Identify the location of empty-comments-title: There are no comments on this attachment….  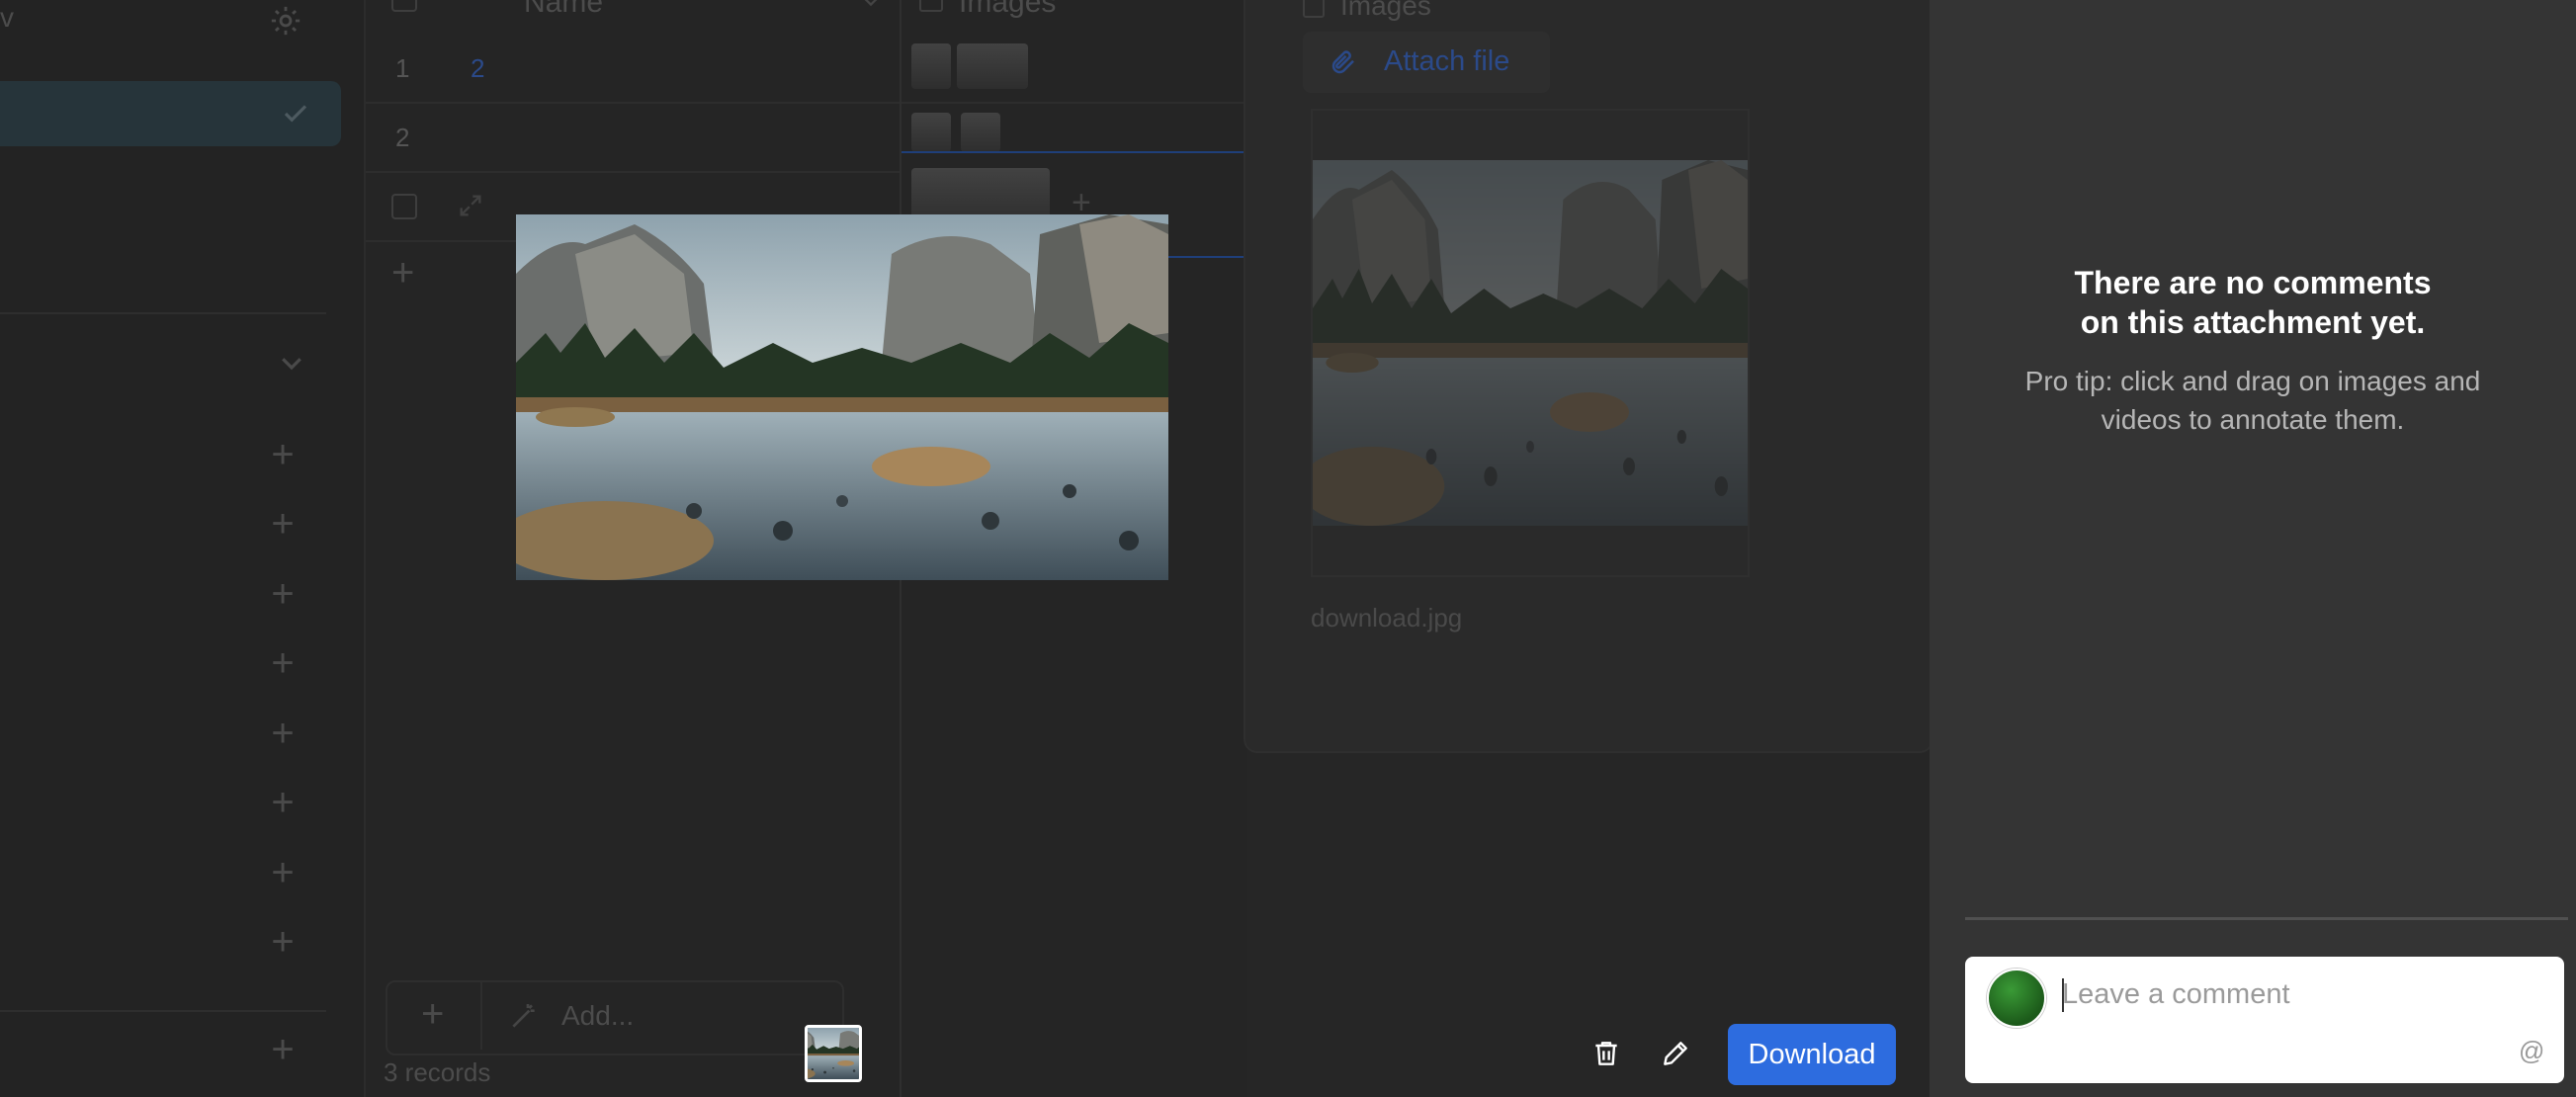
(2253, 302).